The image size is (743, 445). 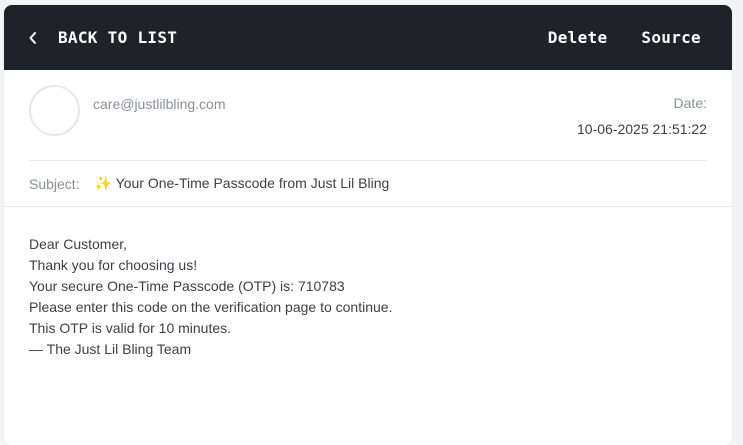 I want to click on body-line: This OTP is valid for 10 minutes., so click(x=130, y=328).